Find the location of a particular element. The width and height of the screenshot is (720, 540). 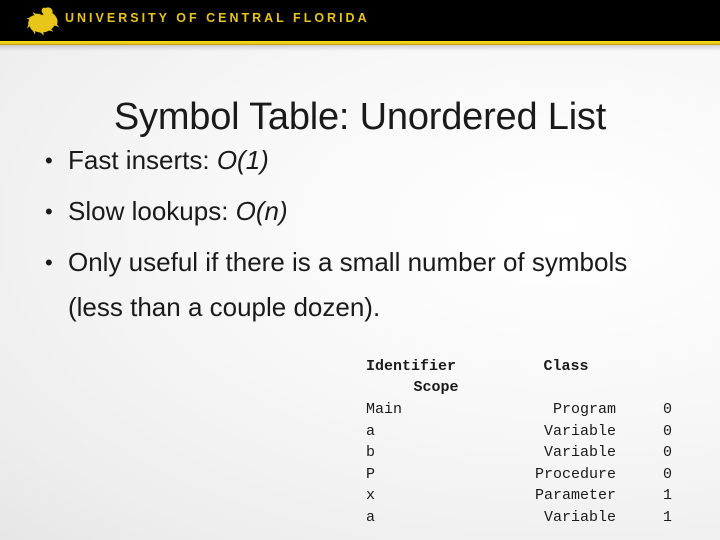

list-item: • Slow lookups: O(n) is located at coordinates (340, 211).